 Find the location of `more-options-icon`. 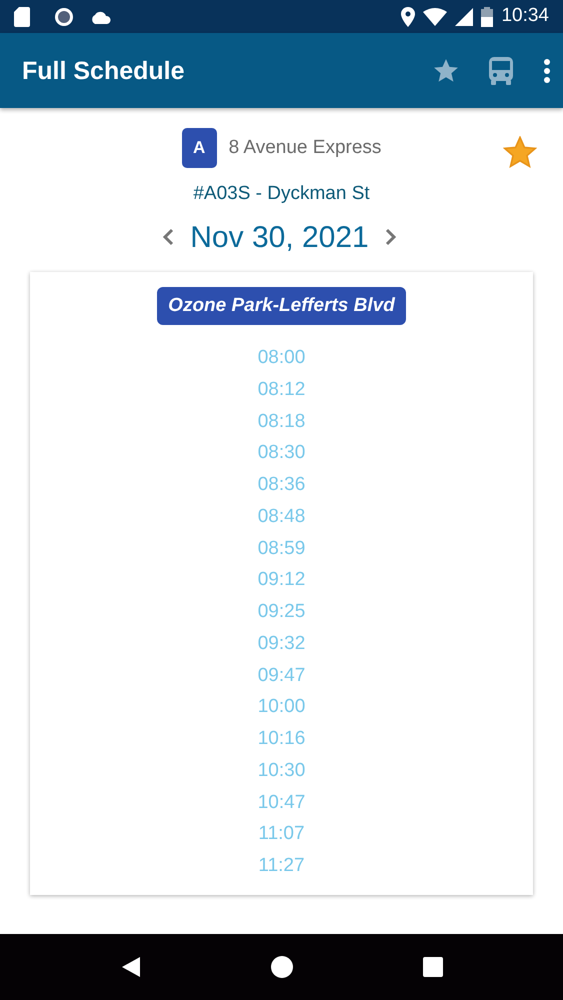

more-options-icon is located at coordinates (547, 70).